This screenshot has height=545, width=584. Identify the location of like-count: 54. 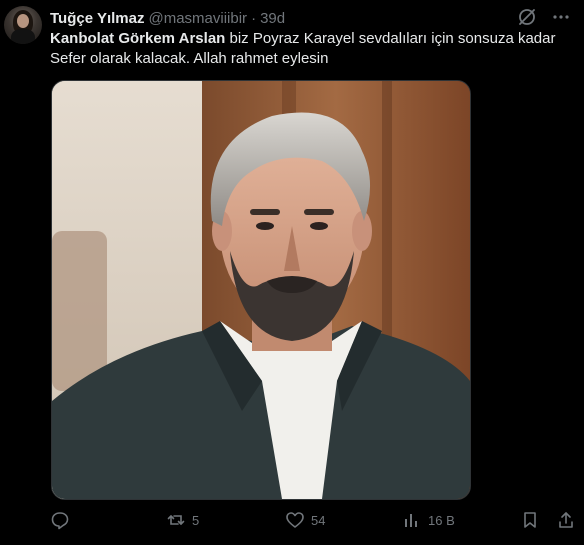
(318, 520).